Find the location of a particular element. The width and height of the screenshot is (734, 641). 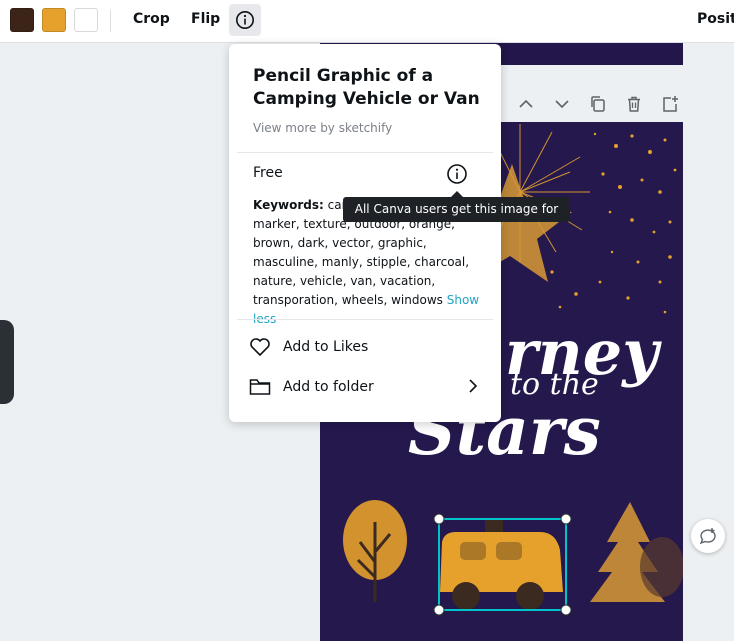

small-stars is located at coordinates (613, 223).